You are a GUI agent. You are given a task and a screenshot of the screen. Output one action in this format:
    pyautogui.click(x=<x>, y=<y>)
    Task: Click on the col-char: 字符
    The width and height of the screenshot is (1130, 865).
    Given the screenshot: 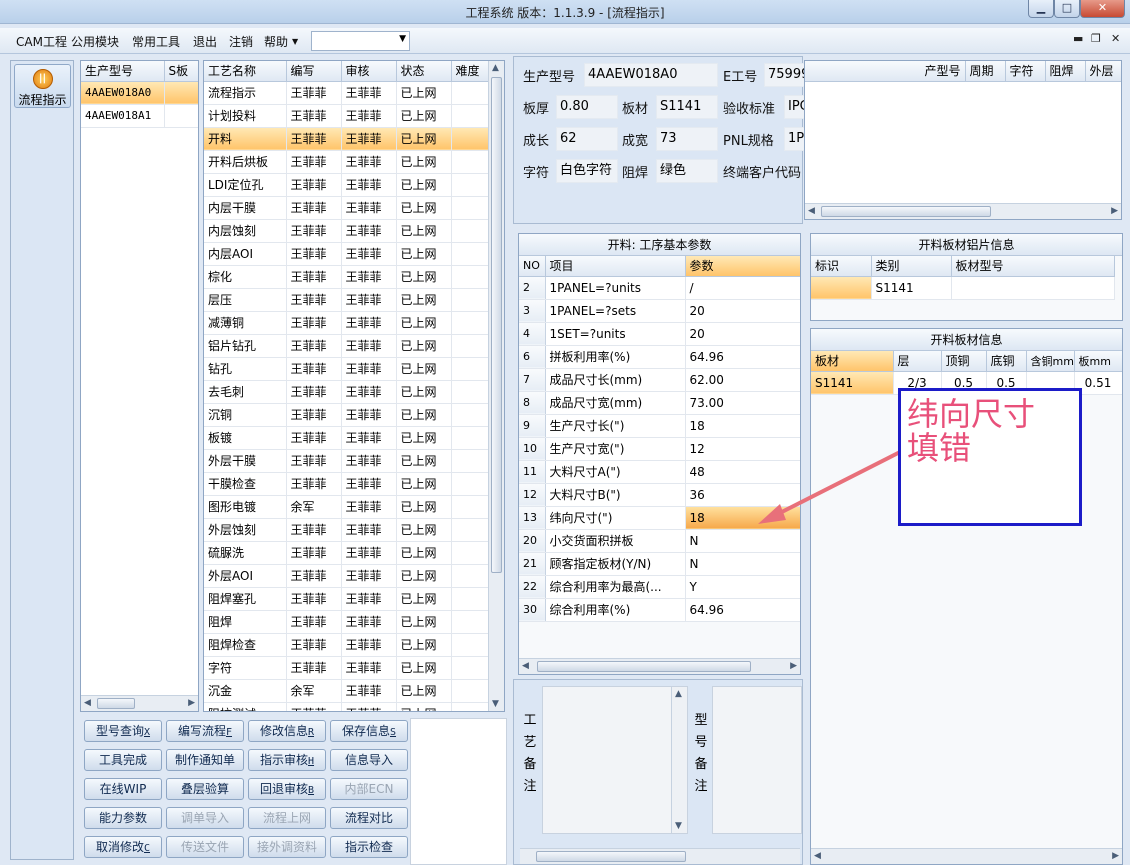 What is the action you would take?
    pyautogui.click(x=1025, y=71)
    